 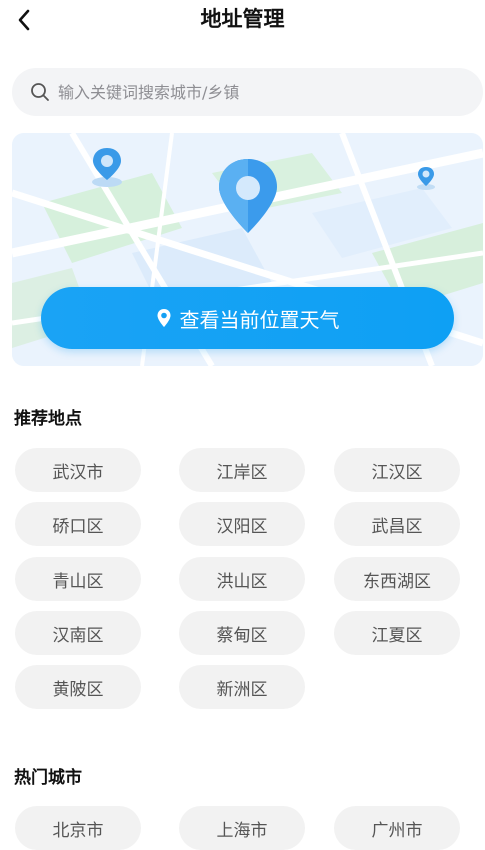 I want to click on hot-cities-title: 热门城市, so click(x=48, y=778).